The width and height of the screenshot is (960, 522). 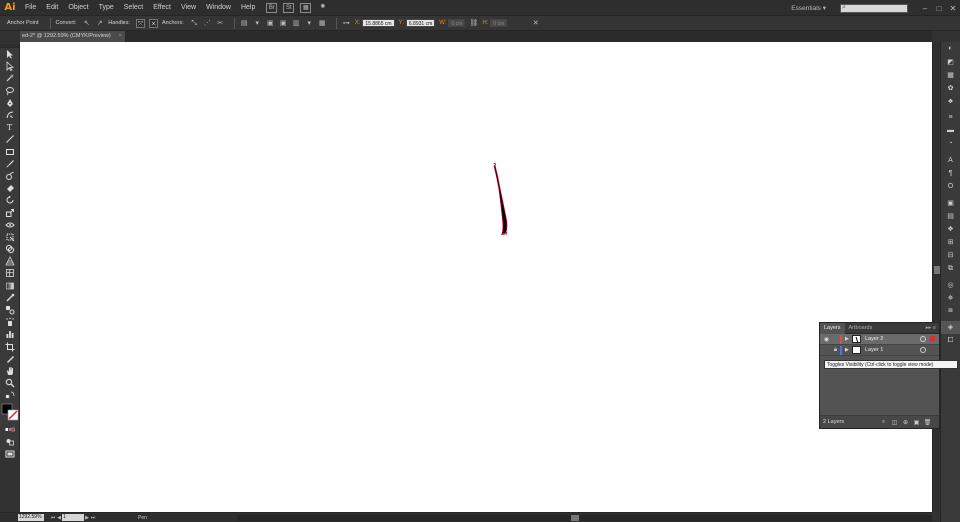 I want to click on align-icon: ▤, so click(x=244, y=23).